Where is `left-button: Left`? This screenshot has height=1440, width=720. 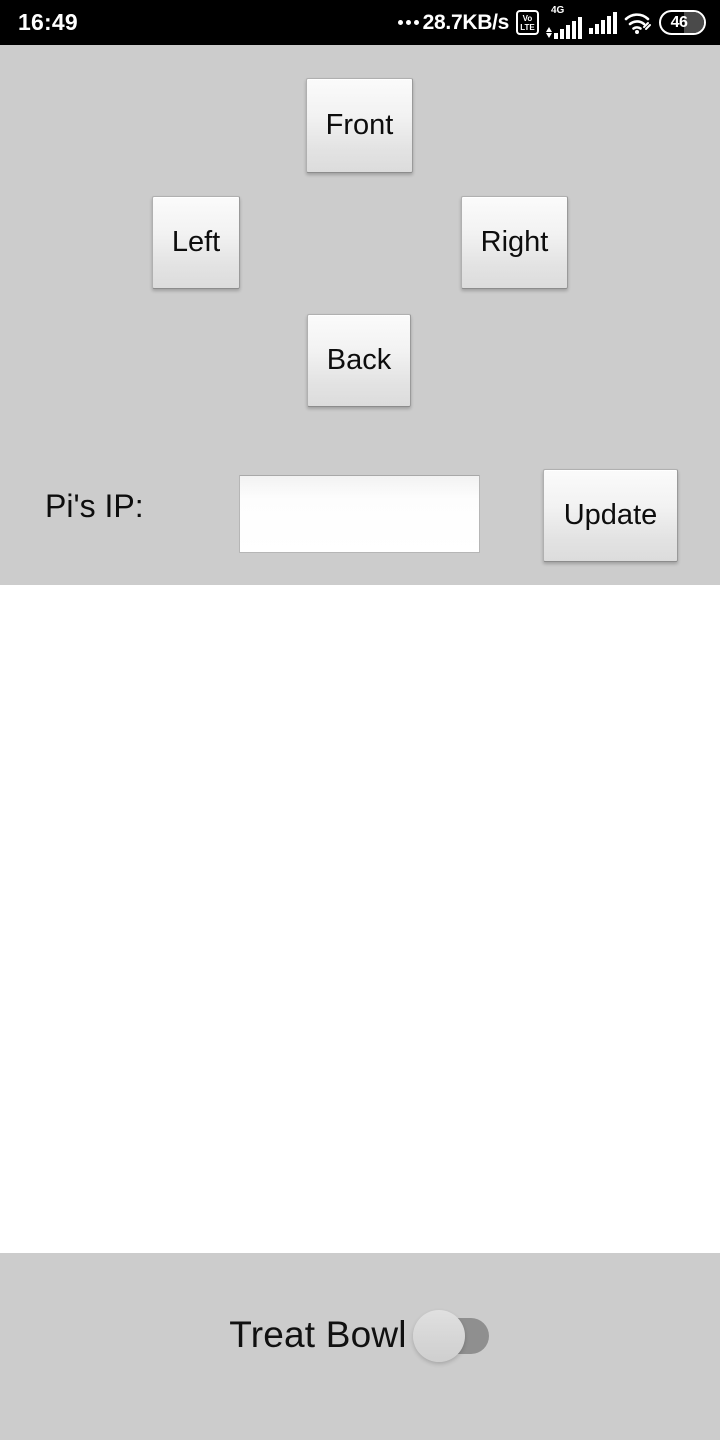 left-button: Left is located at coordinates (196, 242).